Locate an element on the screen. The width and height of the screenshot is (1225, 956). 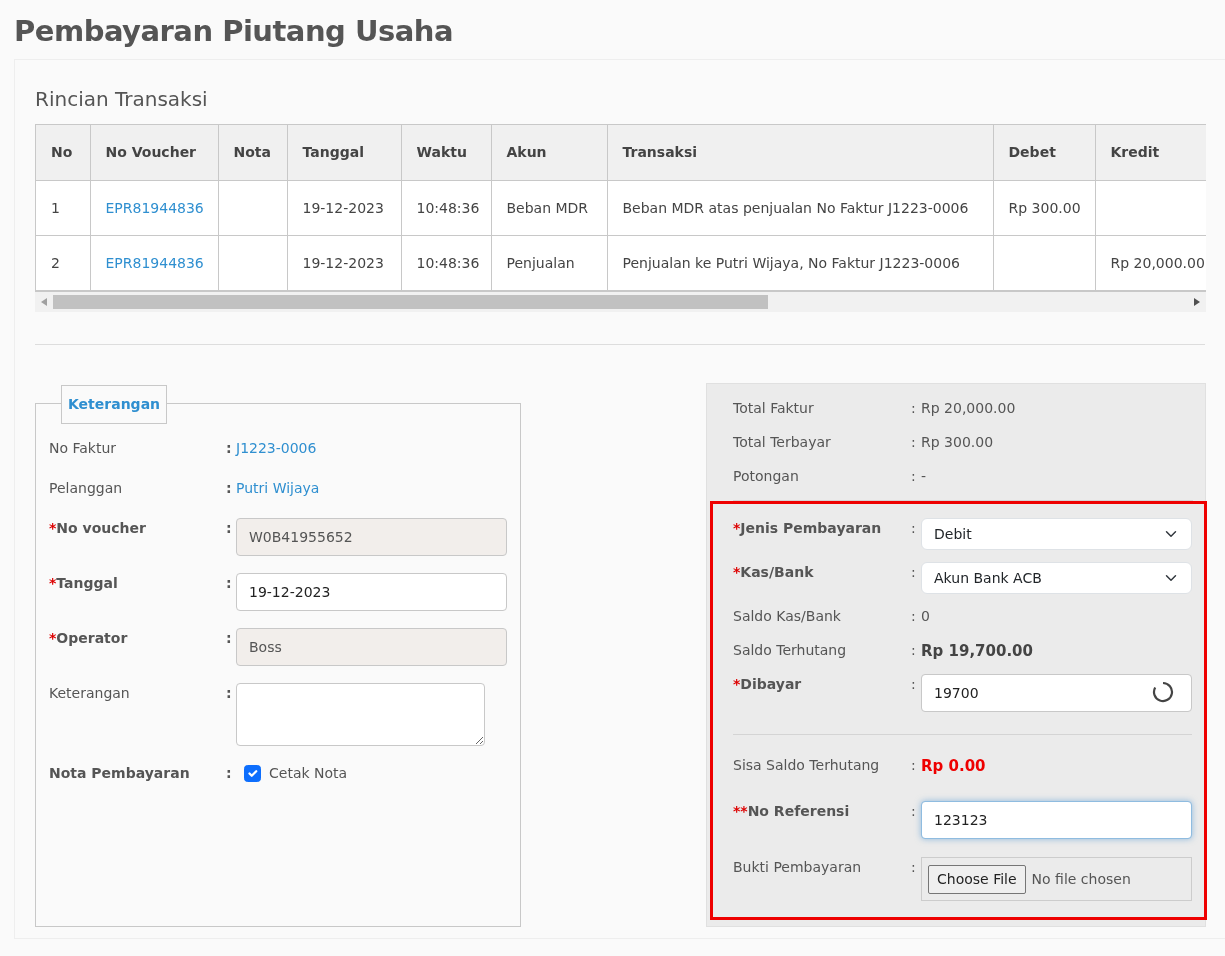
column-header: Tanggal is located at coordinates (344, 152).